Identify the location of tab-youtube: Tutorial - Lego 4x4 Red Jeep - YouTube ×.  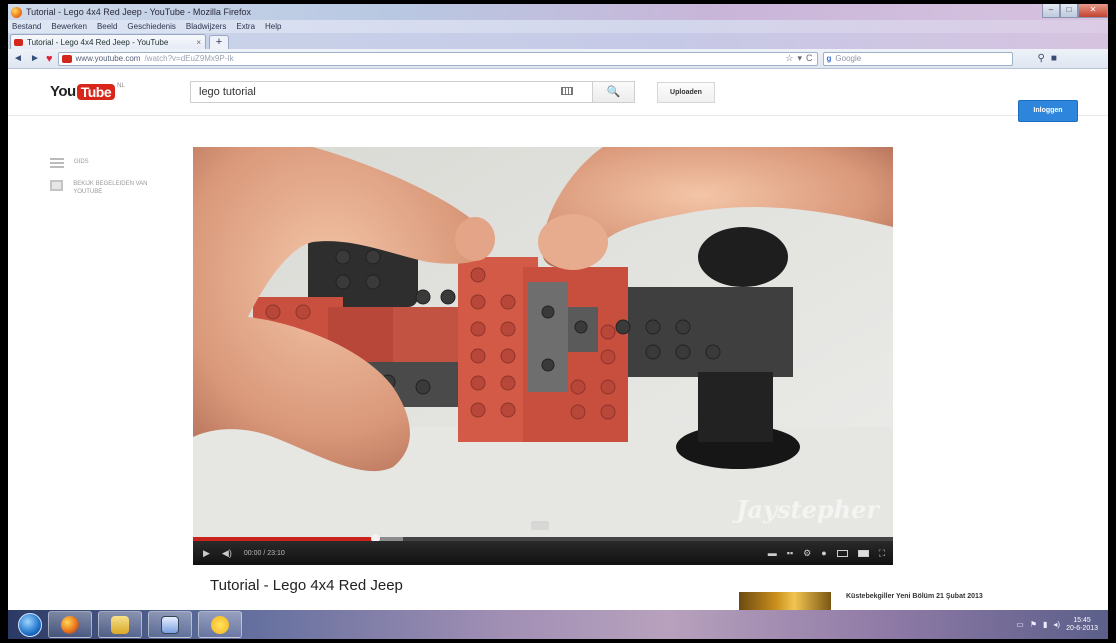
(108, 41).